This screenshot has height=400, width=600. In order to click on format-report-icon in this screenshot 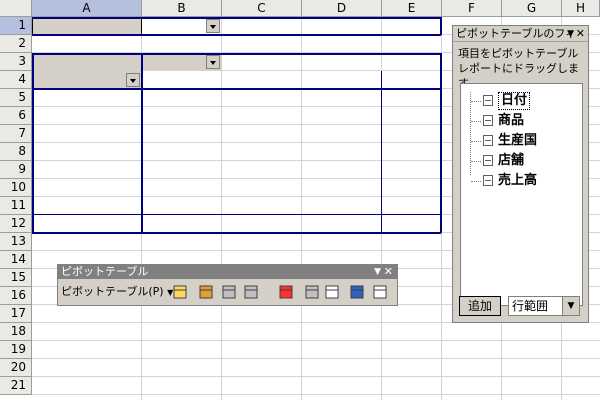, I will do `click(180, 292)`.